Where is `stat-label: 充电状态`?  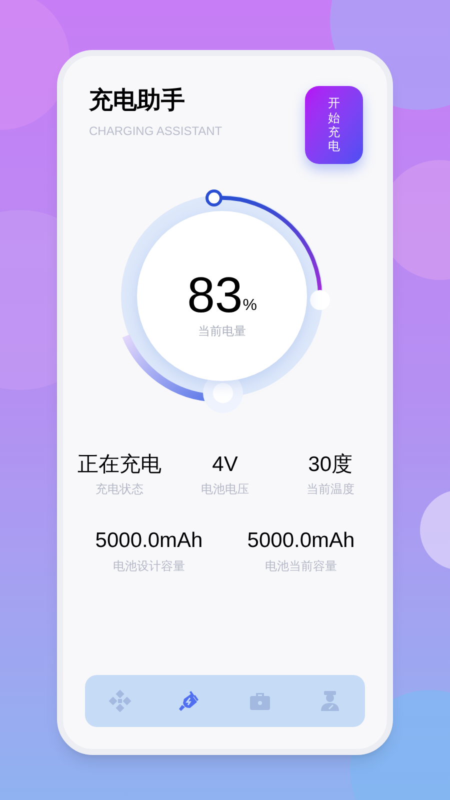 stat-label: 充电状态 is located at coordinates (120, 489).